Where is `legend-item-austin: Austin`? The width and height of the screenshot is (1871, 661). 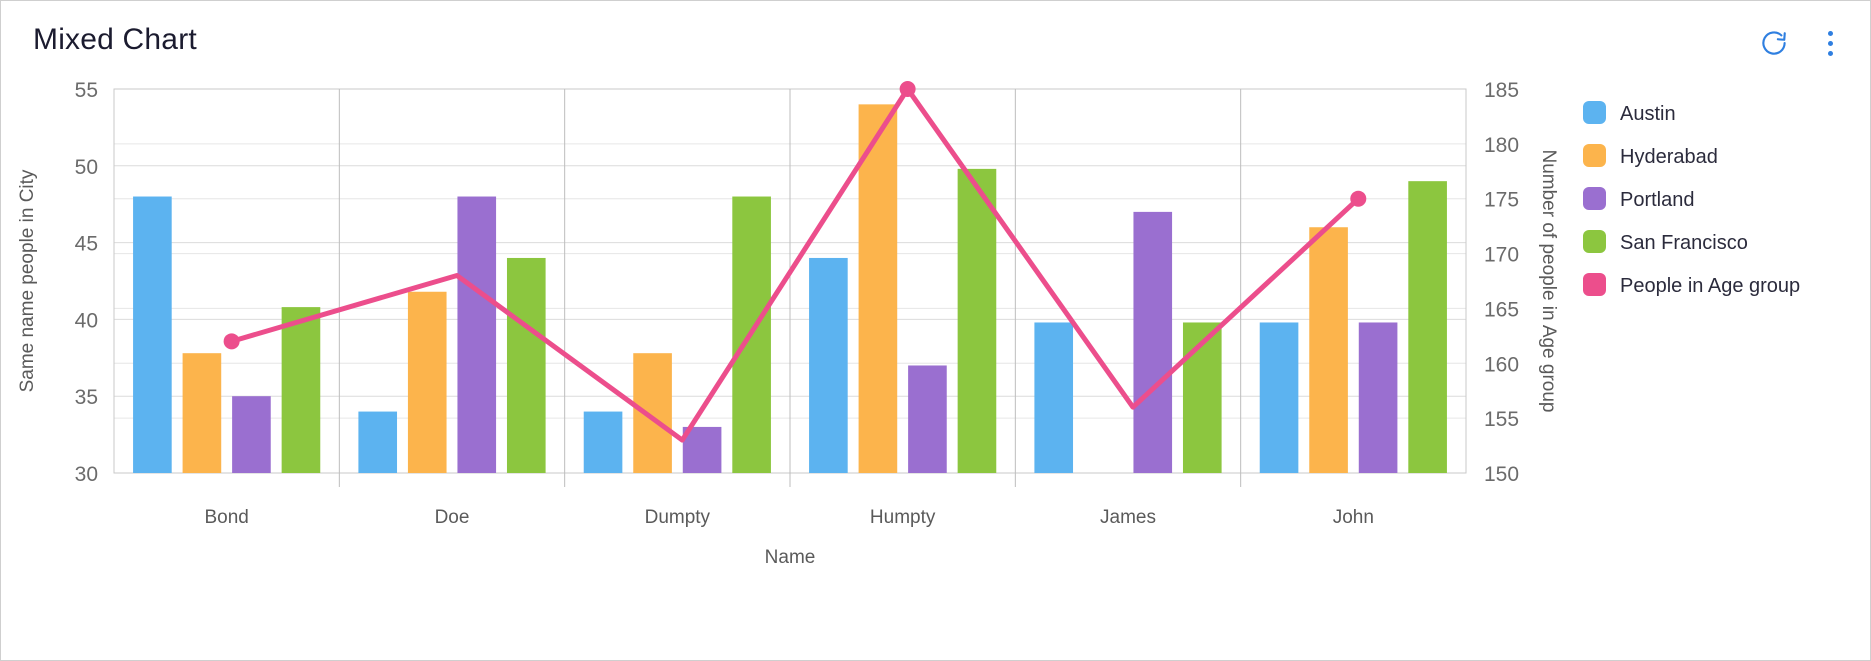
legend-item-austin: Austin is located at coordinates (1629, 113).